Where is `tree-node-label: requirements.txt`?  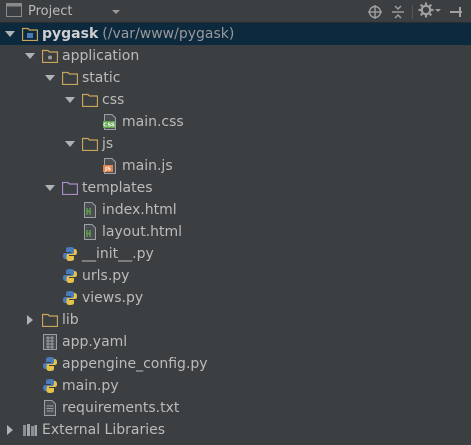
tree-node-label: requirements.txt is located at coordinates (121, 408).